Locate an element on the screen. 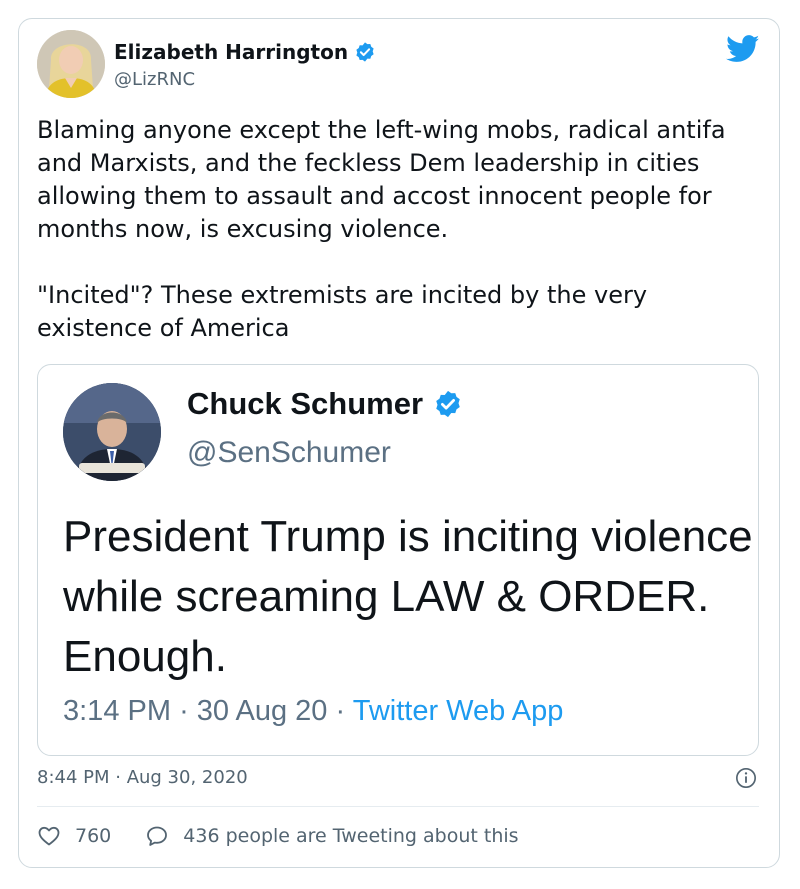 The width and height of the screenshot is (800, 889). twitter-bird-icon is located at coordinates (743, 49).